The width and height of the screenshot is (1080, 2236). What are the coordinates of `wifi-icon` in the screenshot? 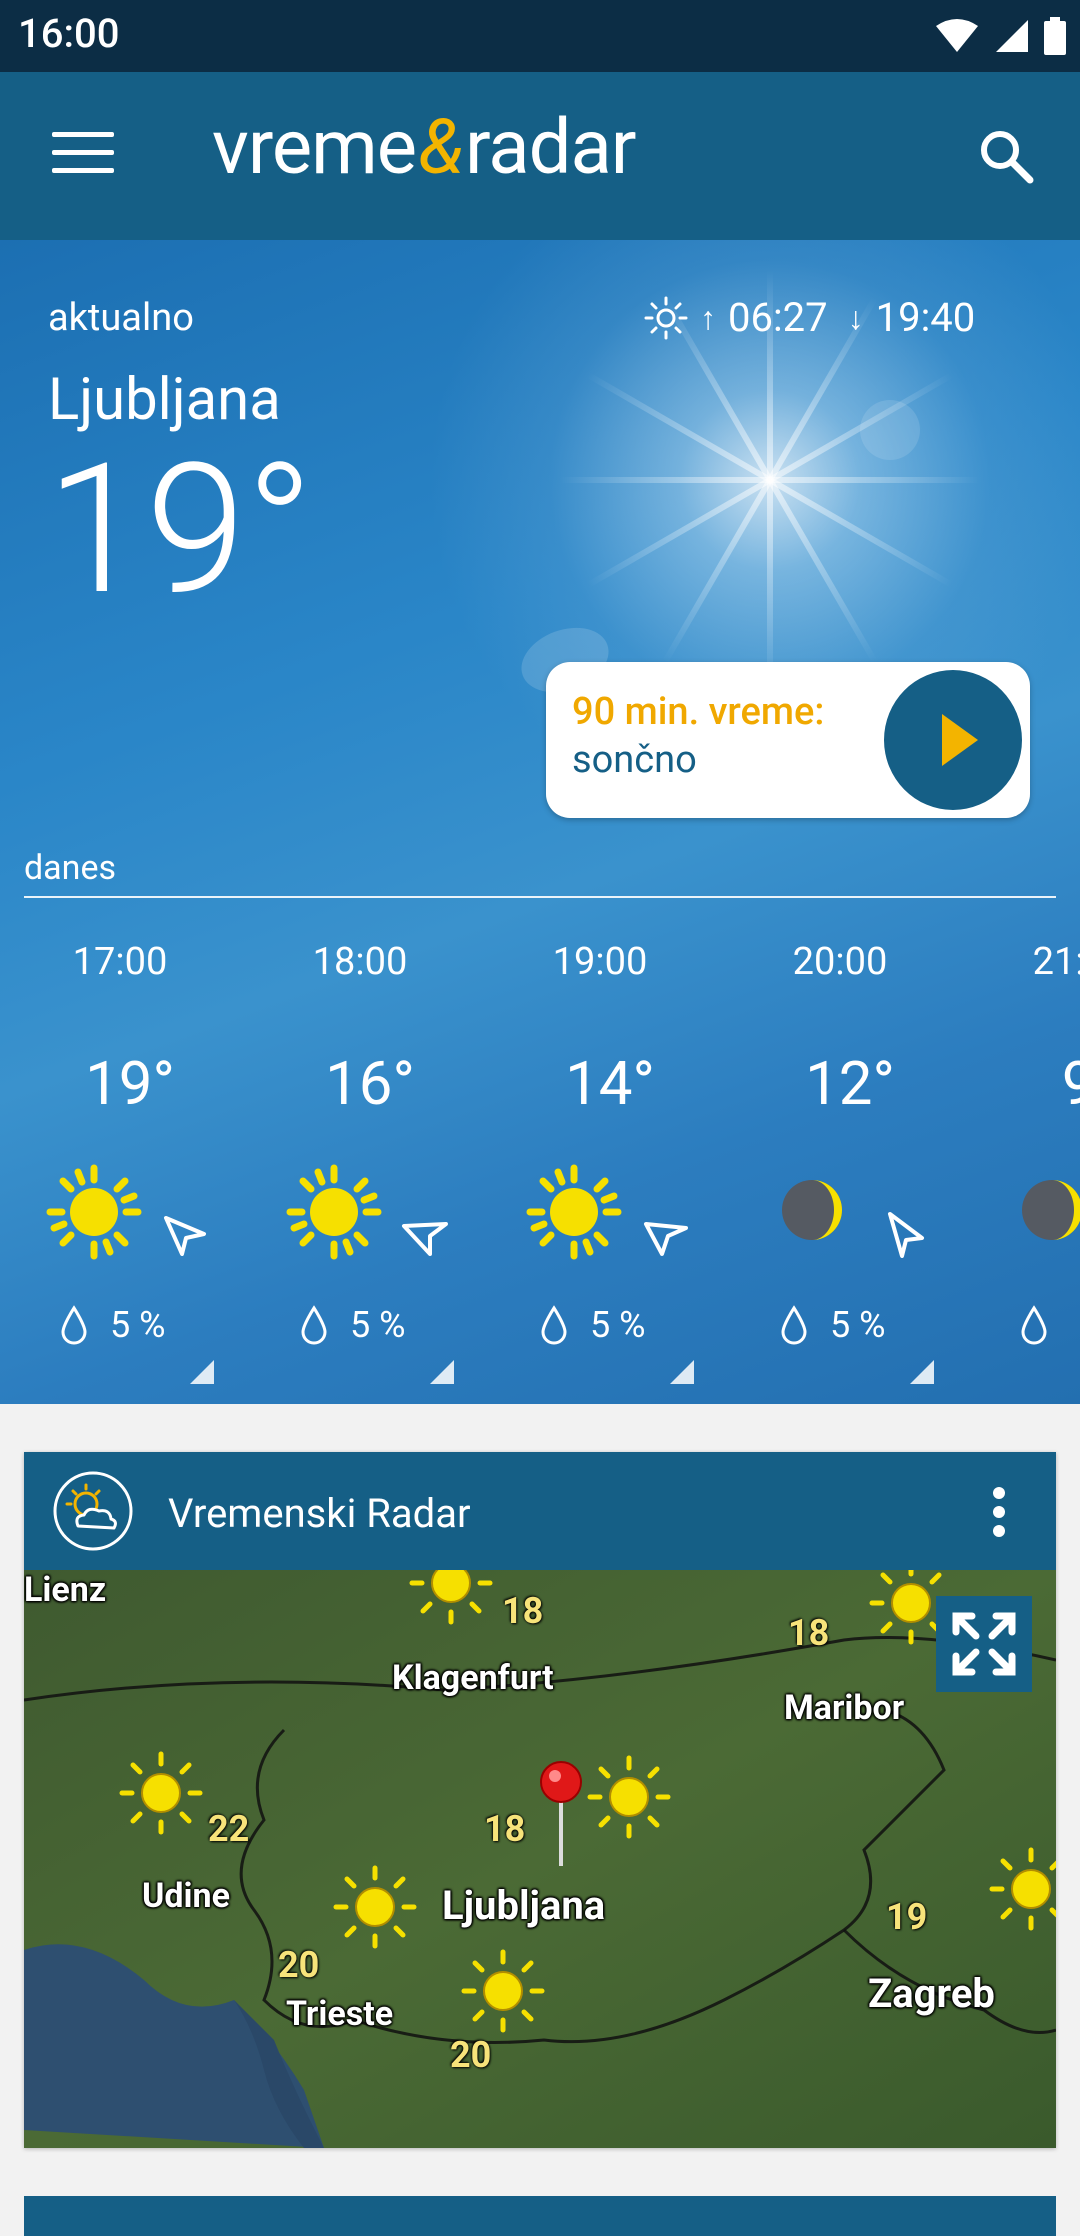 It's located at (957, 35).